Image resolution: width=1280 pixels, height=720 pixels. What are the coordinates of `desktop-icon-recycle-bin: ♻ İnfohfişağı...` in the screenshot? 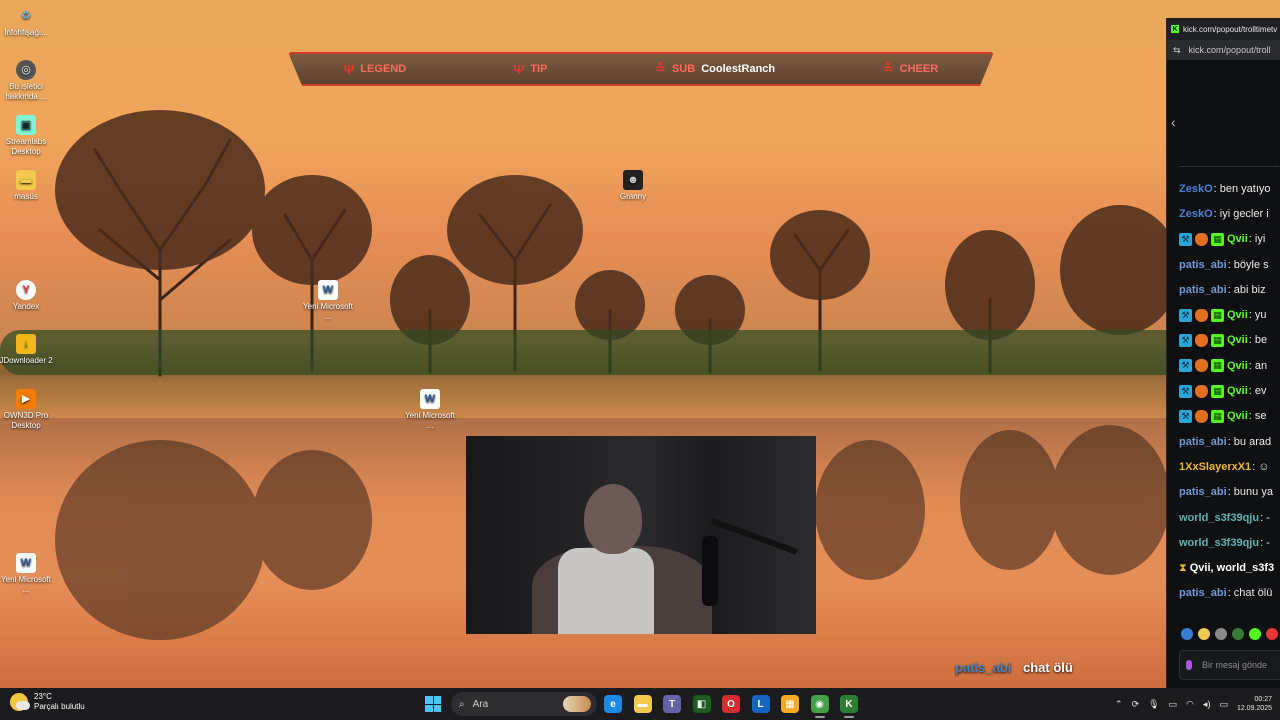 It's located at (27, 22).